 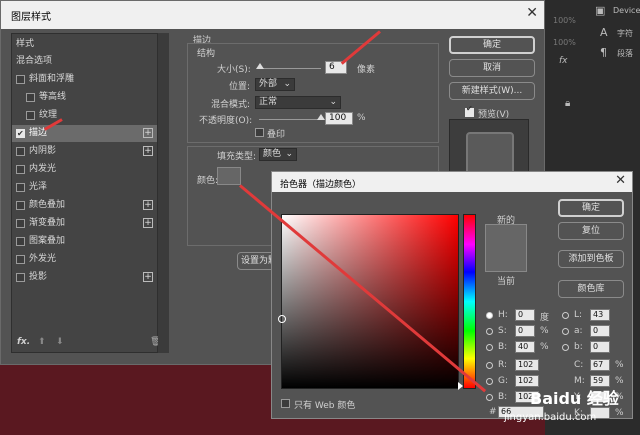 I want to click on para-panel-label: 段落, so click(x=625, y=53).